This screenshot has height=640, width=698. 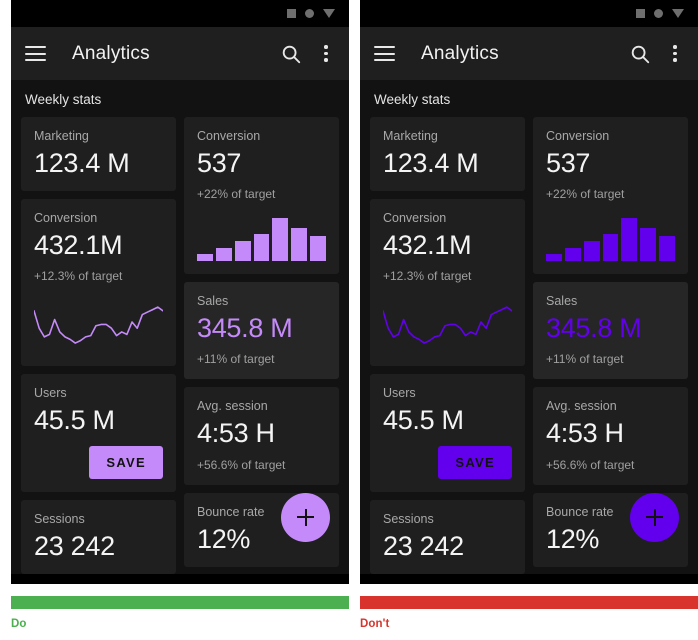 I want to click on stat-card-label: Marketing, so click(x=61, y=136).